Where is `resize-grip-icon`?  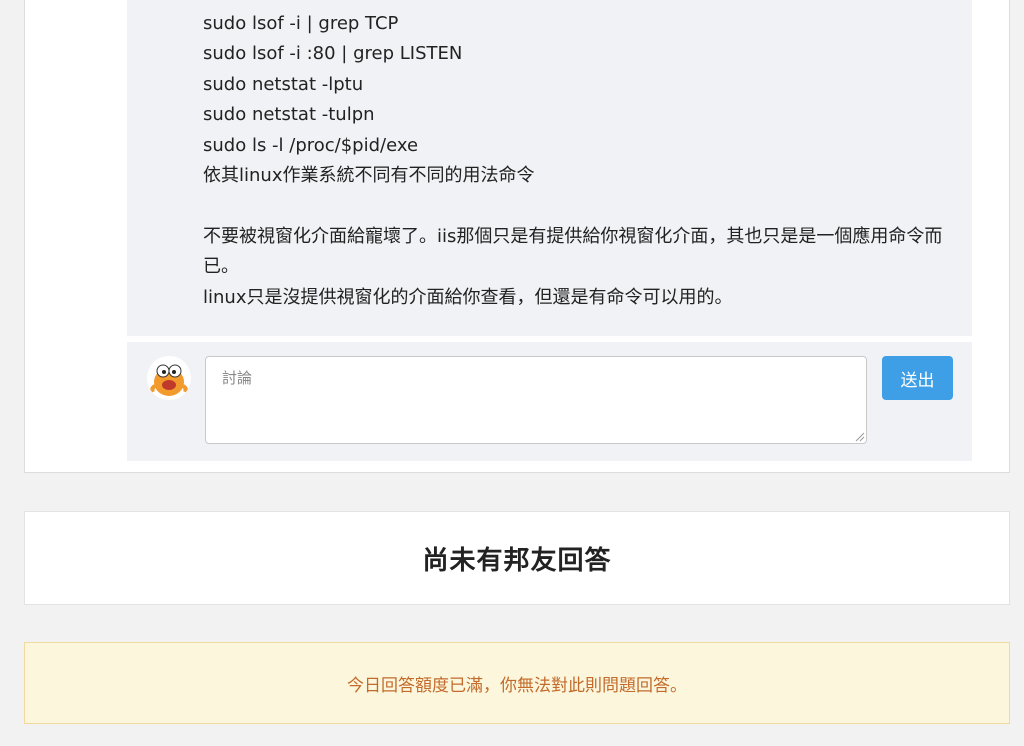
resize-grip-icon is located at coordinates (860, 437).